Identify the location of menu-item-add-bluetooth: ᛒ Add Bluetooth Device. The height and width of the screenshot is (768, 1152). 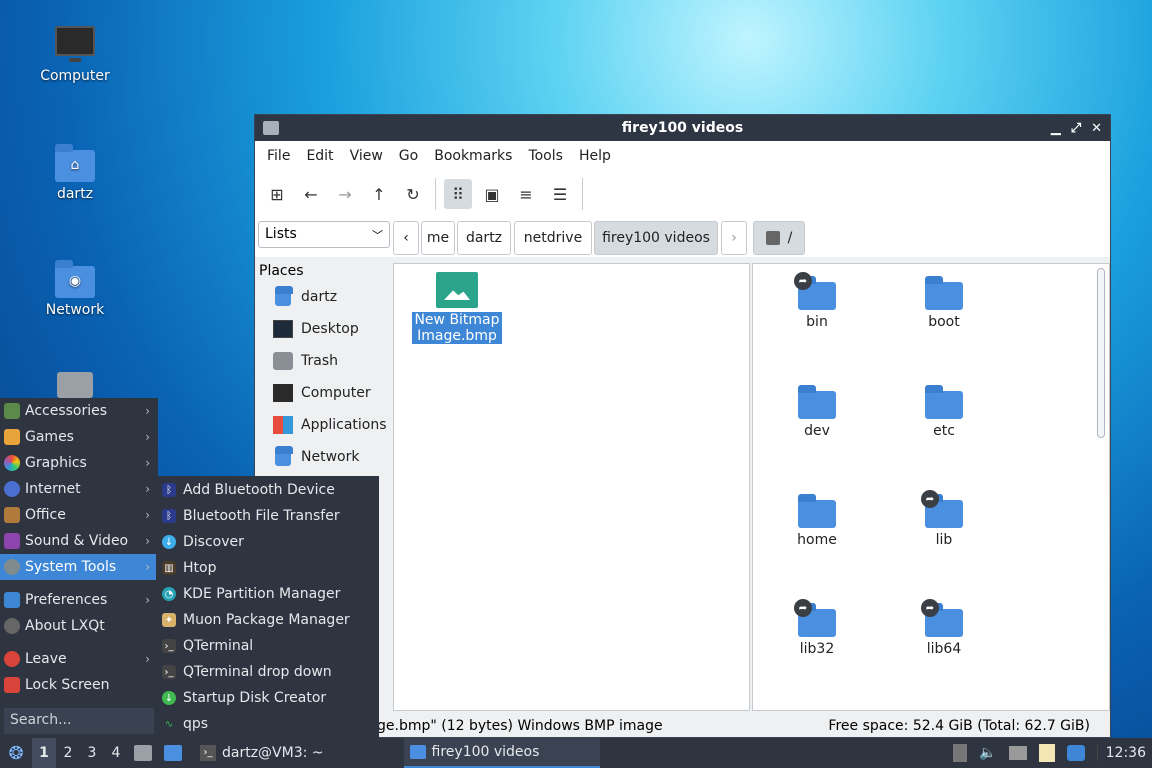
(267, 490).